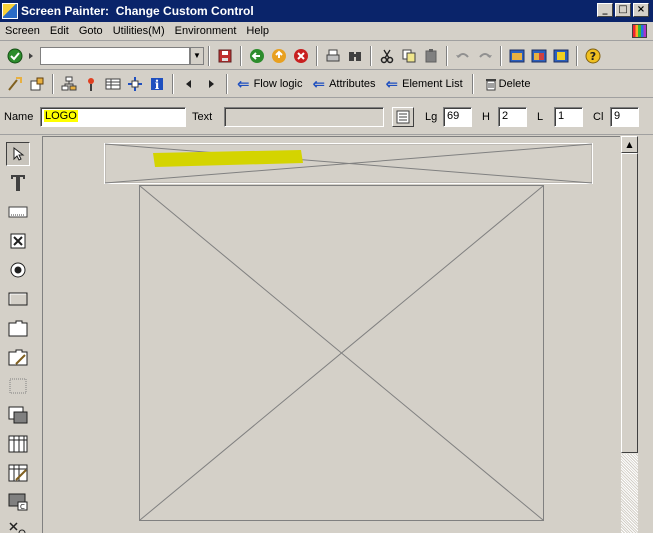 Image resolution: width=653 pixels, height=533 pixels. I want to click on text-select-button, so click(403, 117).